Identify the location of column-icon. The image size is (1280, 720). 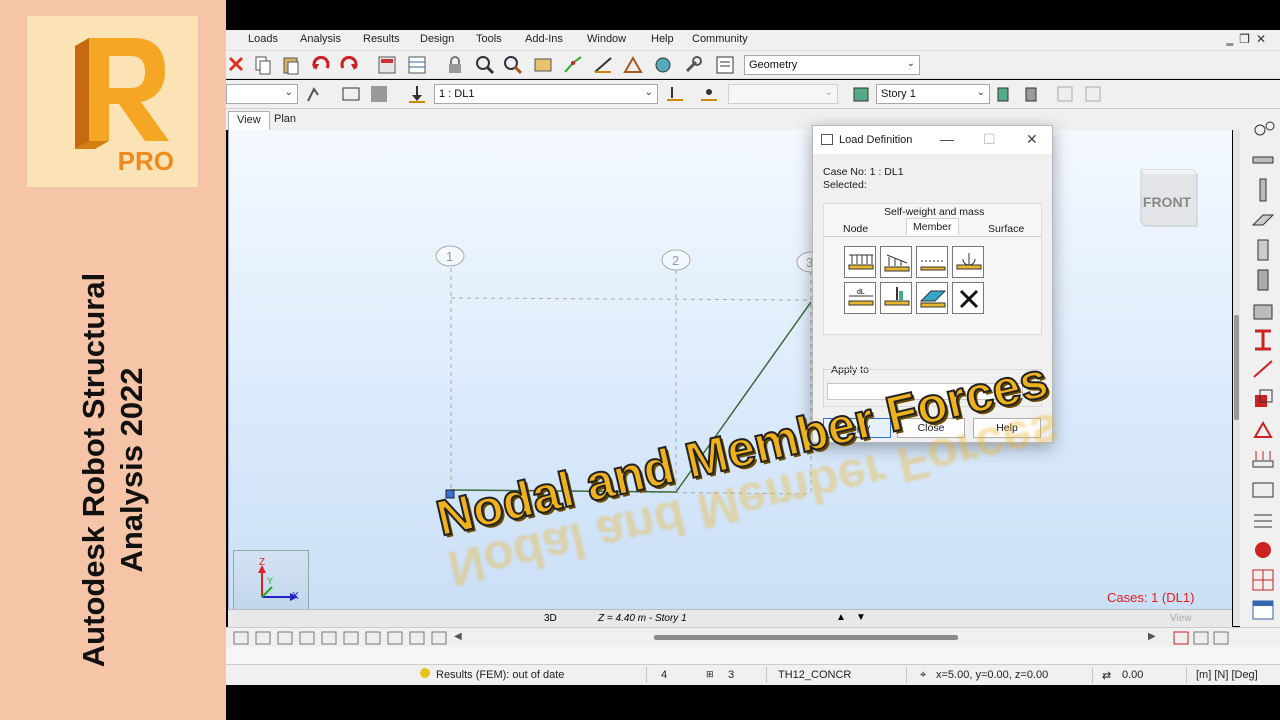
(1263, 190).